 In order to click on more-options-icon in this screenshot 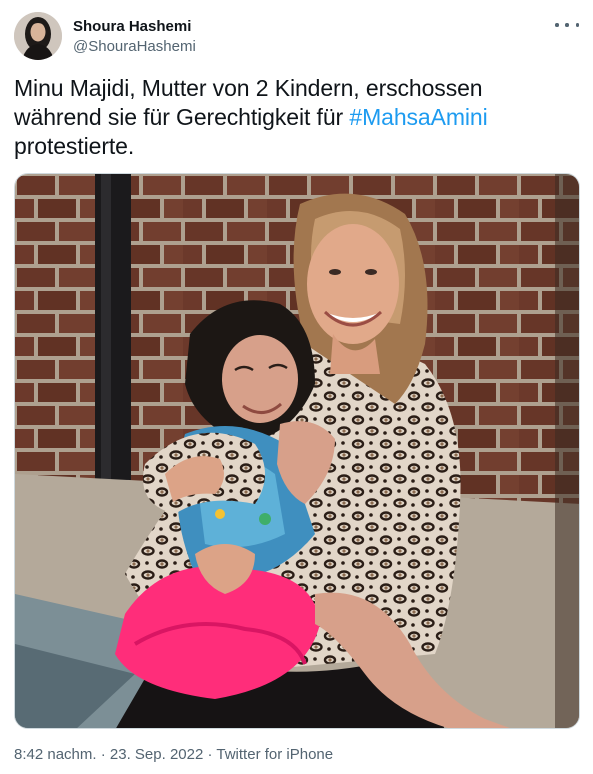, I will do `click(567, 25)`.